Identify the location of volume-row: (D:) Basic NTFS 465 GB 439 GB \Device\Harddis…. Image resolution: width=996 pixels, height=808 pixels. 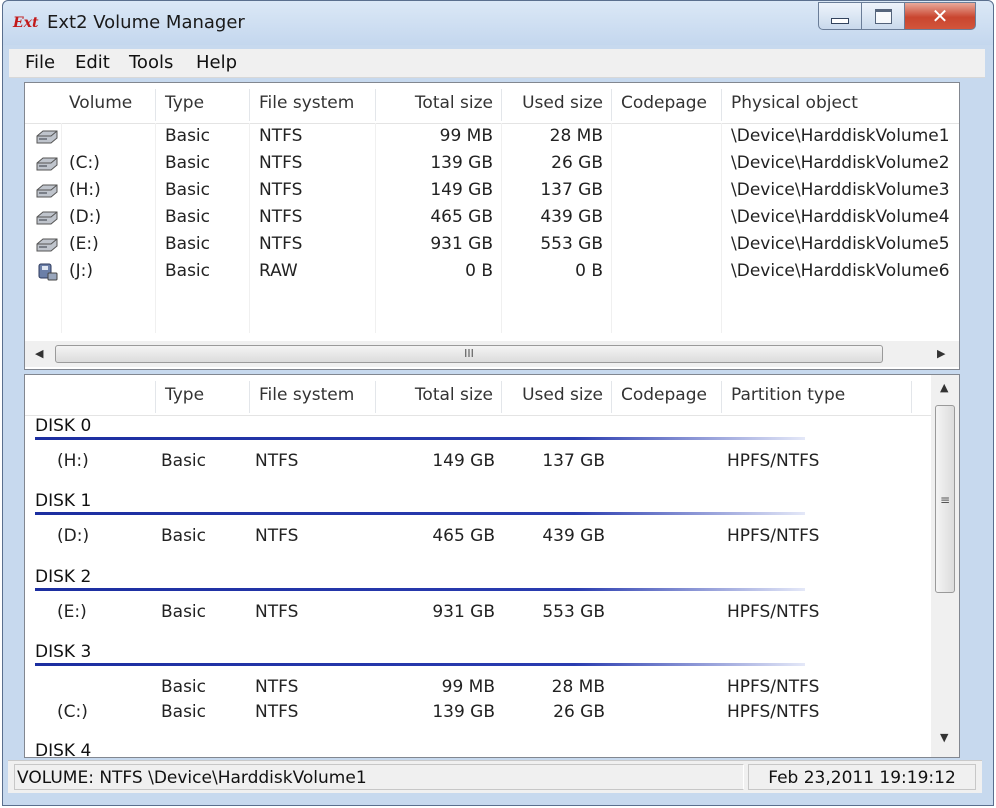
(492, 217).